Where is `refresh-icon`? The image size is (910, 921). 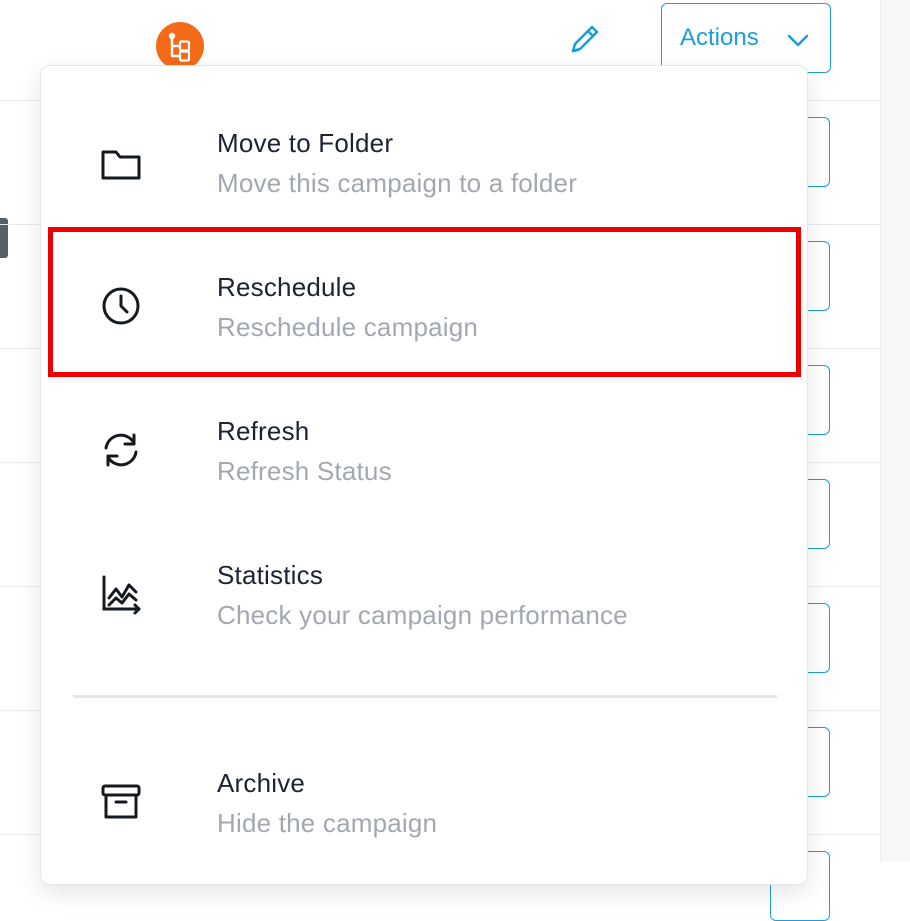 refresh-icon is located at coordinates (121, 450).